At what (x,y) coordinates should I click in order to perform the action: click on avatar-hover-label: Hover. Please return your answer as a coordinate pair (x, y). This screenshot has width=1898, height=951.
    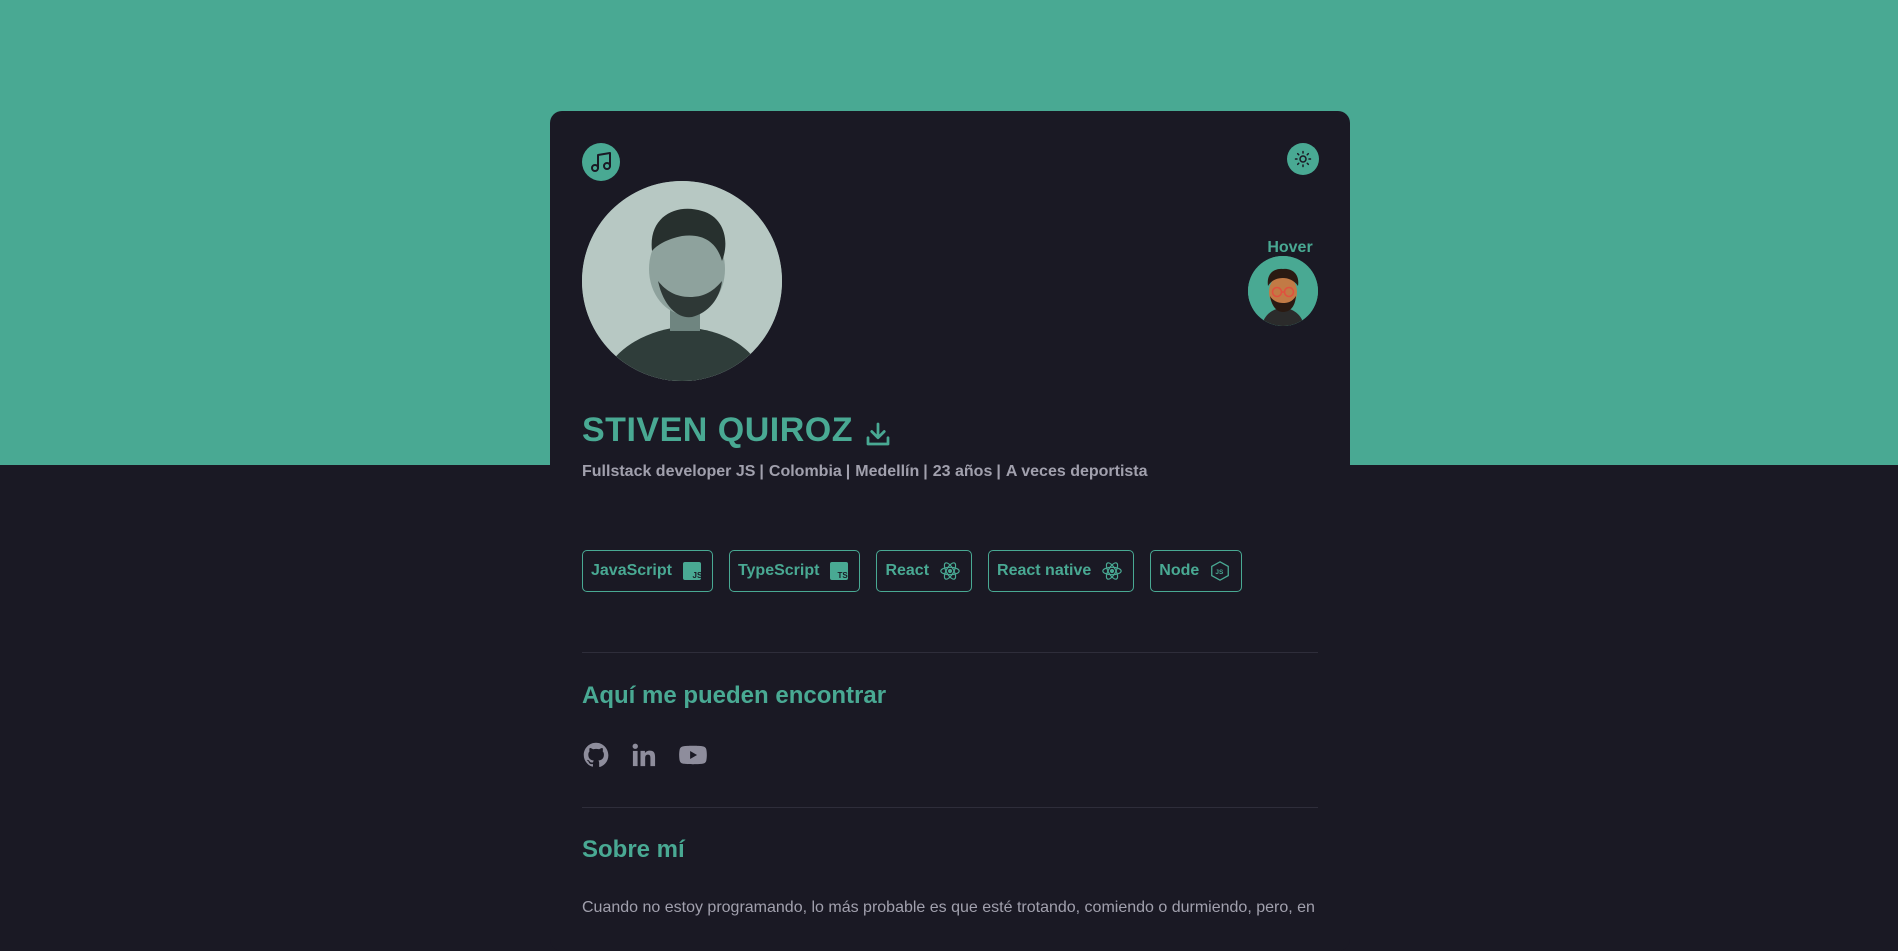
    Looking at the image, I should click on (1290, 247).